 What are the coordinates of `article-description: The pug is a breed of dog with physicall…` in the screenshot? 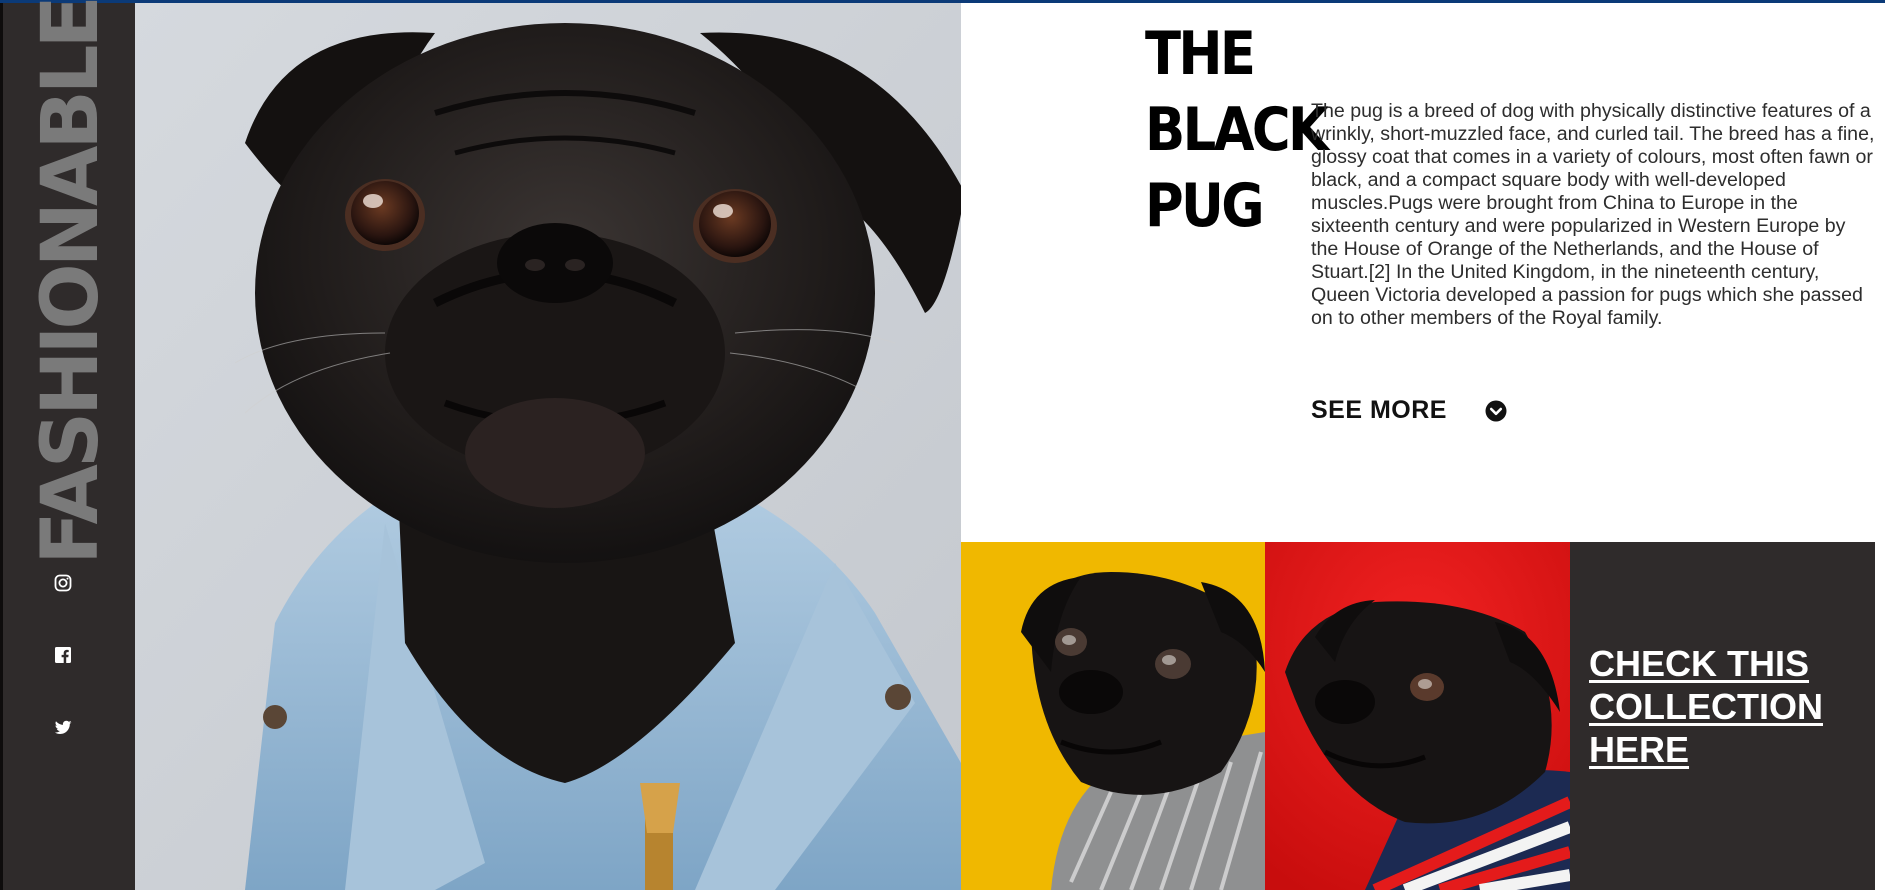 It's located at (1593, 214).